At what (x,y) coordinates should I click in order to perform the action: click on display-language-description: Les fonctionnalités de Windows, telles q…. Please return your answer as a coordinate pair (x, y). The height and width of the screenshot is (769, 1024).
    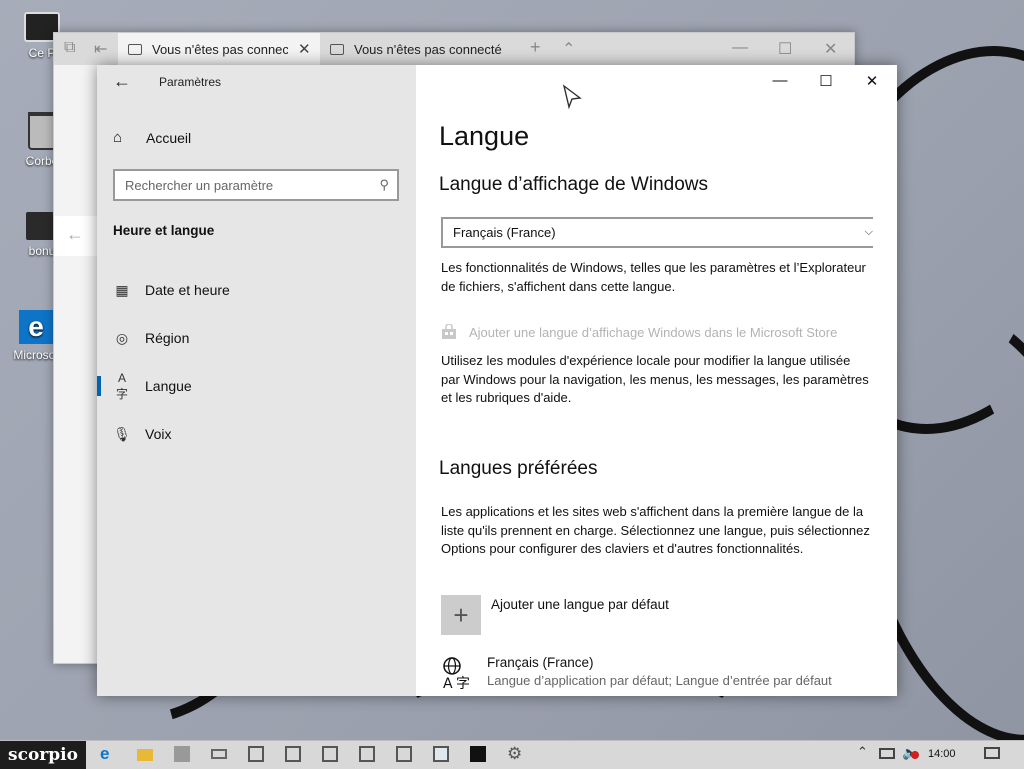
    Looking at the image, I should click on (653, 277).